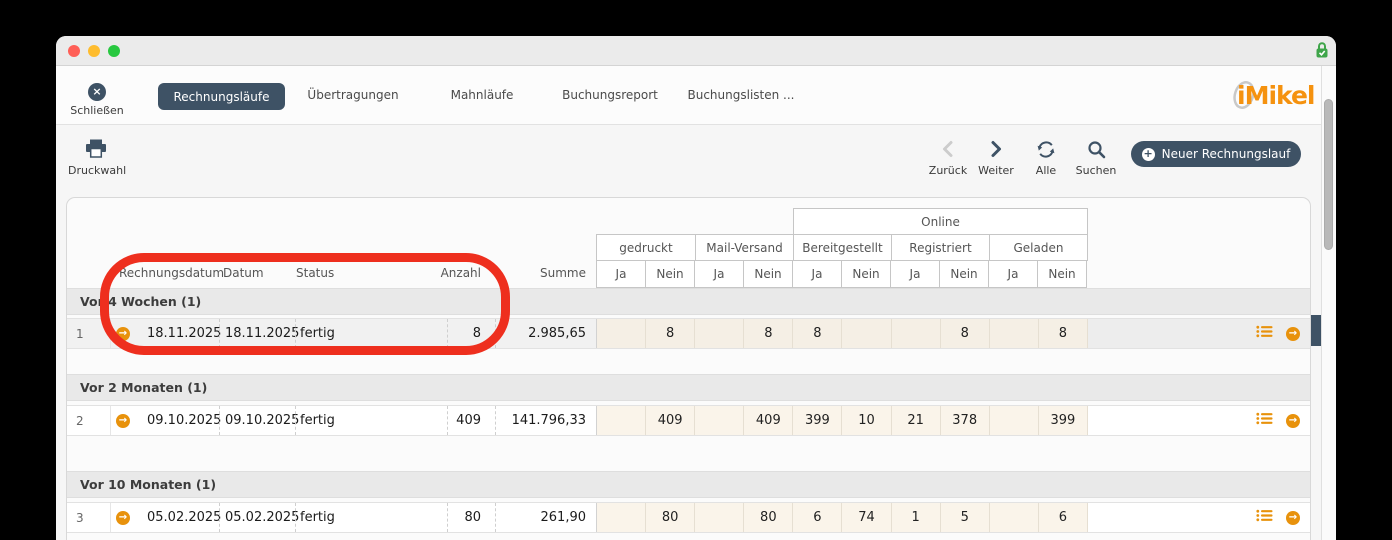  Describe the element at coordinates (97, 170) in the screenshot. I see `print-label: Druckwahl` at that location.